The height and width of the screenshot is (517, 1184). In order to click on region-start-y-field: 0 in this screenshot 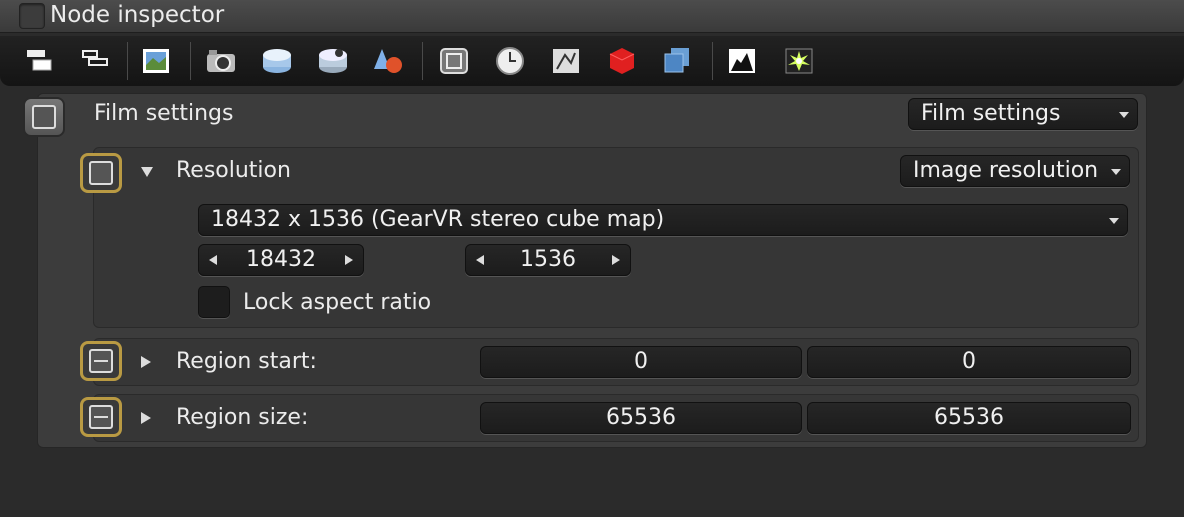, I will do `click(969, 362)`.